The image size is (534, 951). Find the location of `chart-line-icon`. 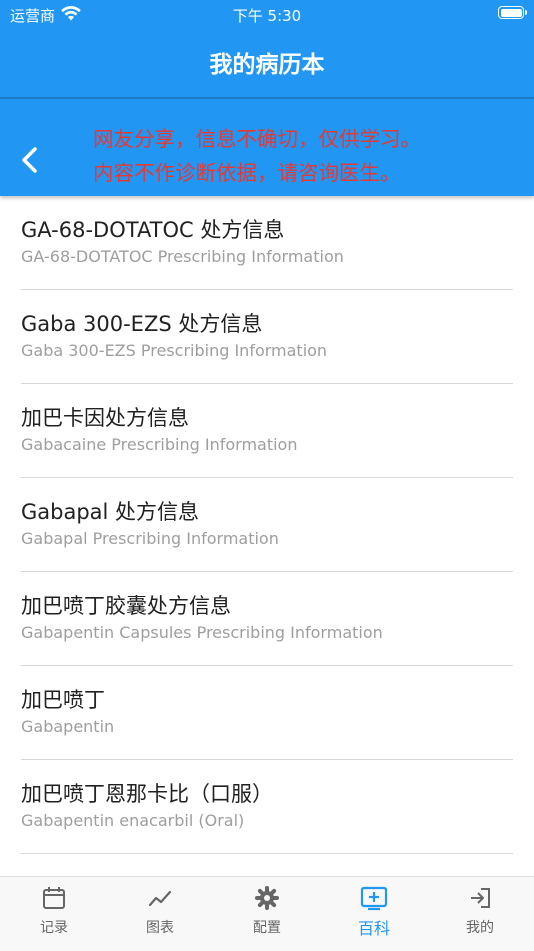

chart-line-icon is located at coordinates (160, 898).